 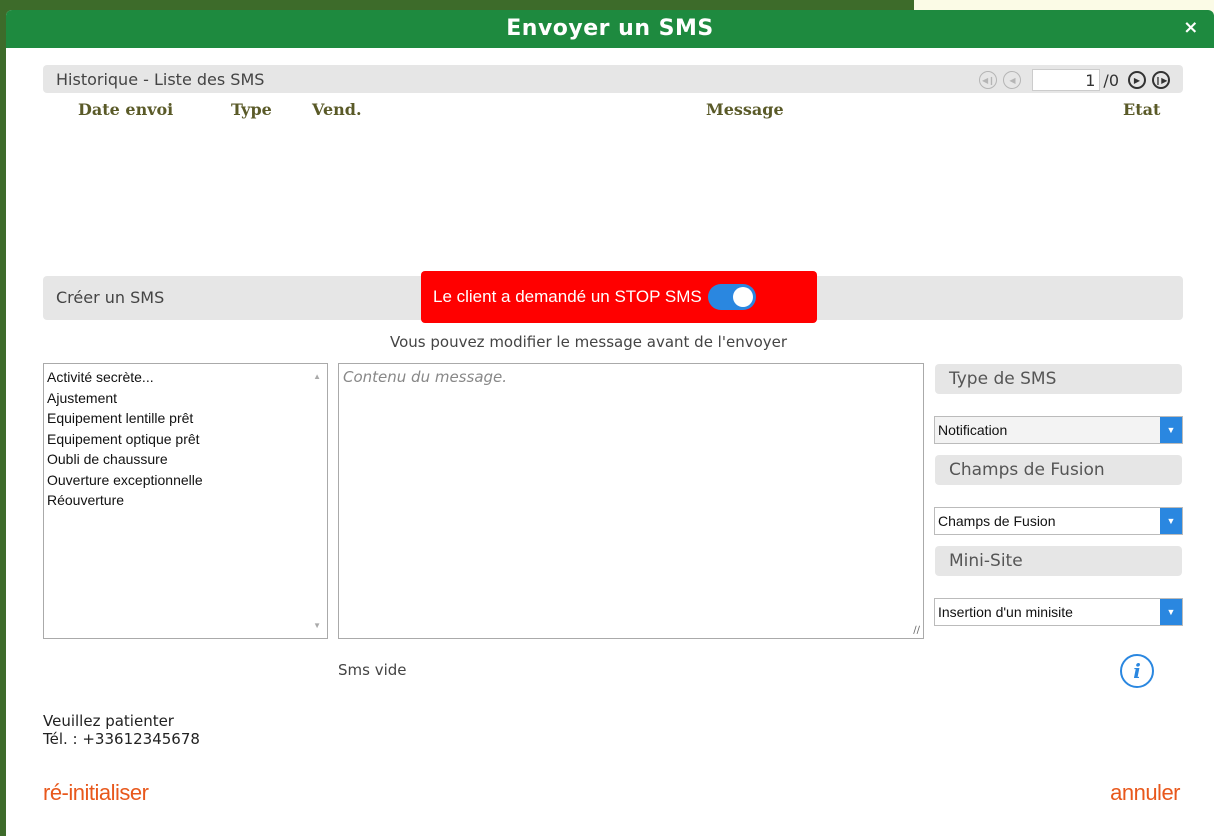 I want to click on dialog-title: Envoyer un SMS, so click(x=610, y=28).